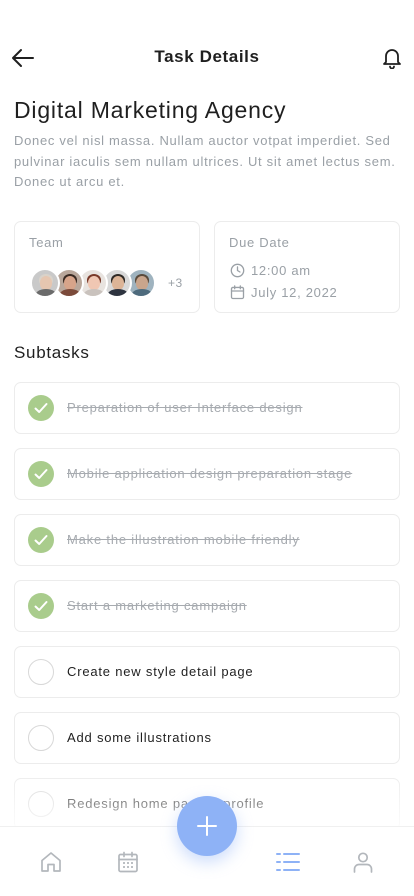  I want to click on project-title: Digital Marketing Agency, so click(150, 110).